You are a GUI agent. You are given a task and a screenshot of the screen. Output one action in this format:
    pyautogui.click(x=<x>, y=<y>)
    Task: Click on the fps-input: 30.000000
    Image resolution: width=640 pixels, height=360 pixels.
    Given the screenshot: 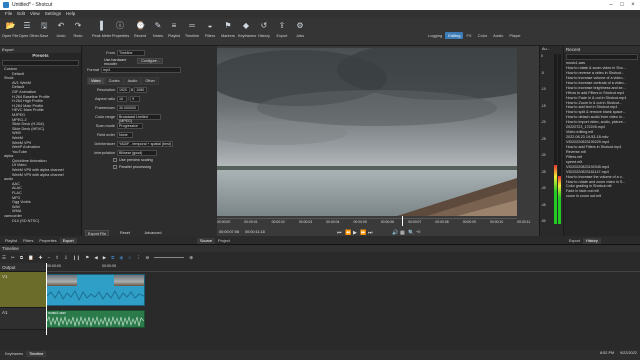 What is the action you would take?
    pyautogui.click(x=128, y=108)
    